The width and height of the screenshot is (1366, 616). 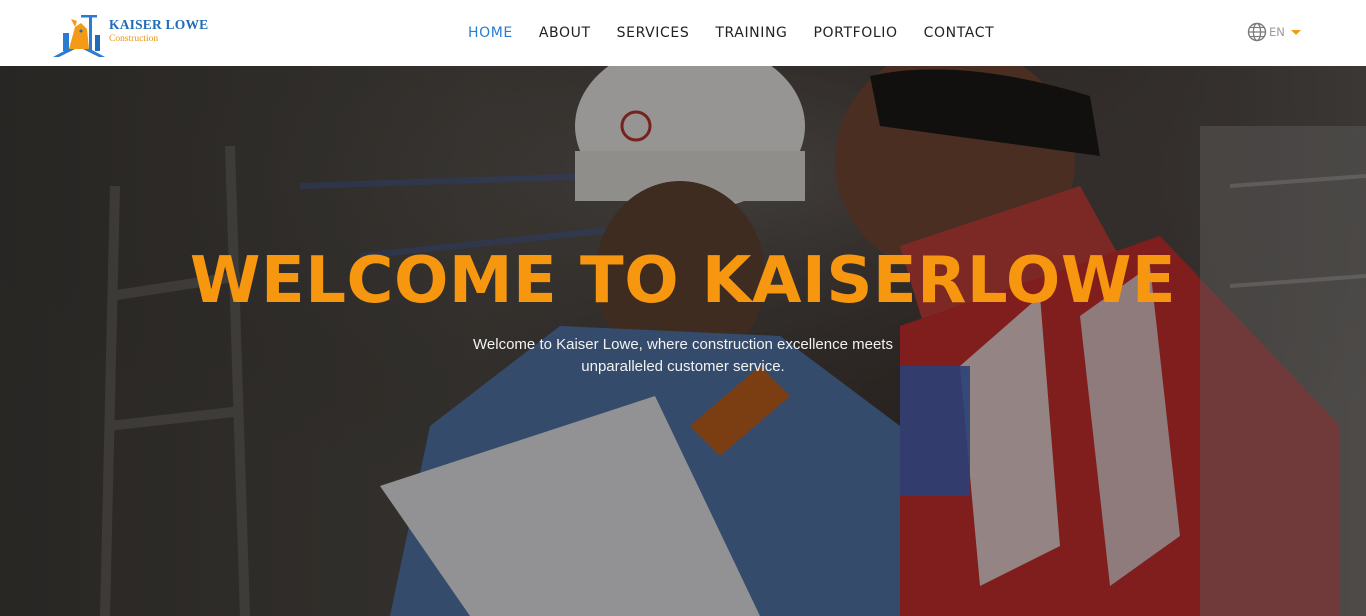 What do you see at coordinates (856, 33) in the screenshot?
I see `nav-item-portfolio: PORTFOLIO` at bounding box center [856, 33].